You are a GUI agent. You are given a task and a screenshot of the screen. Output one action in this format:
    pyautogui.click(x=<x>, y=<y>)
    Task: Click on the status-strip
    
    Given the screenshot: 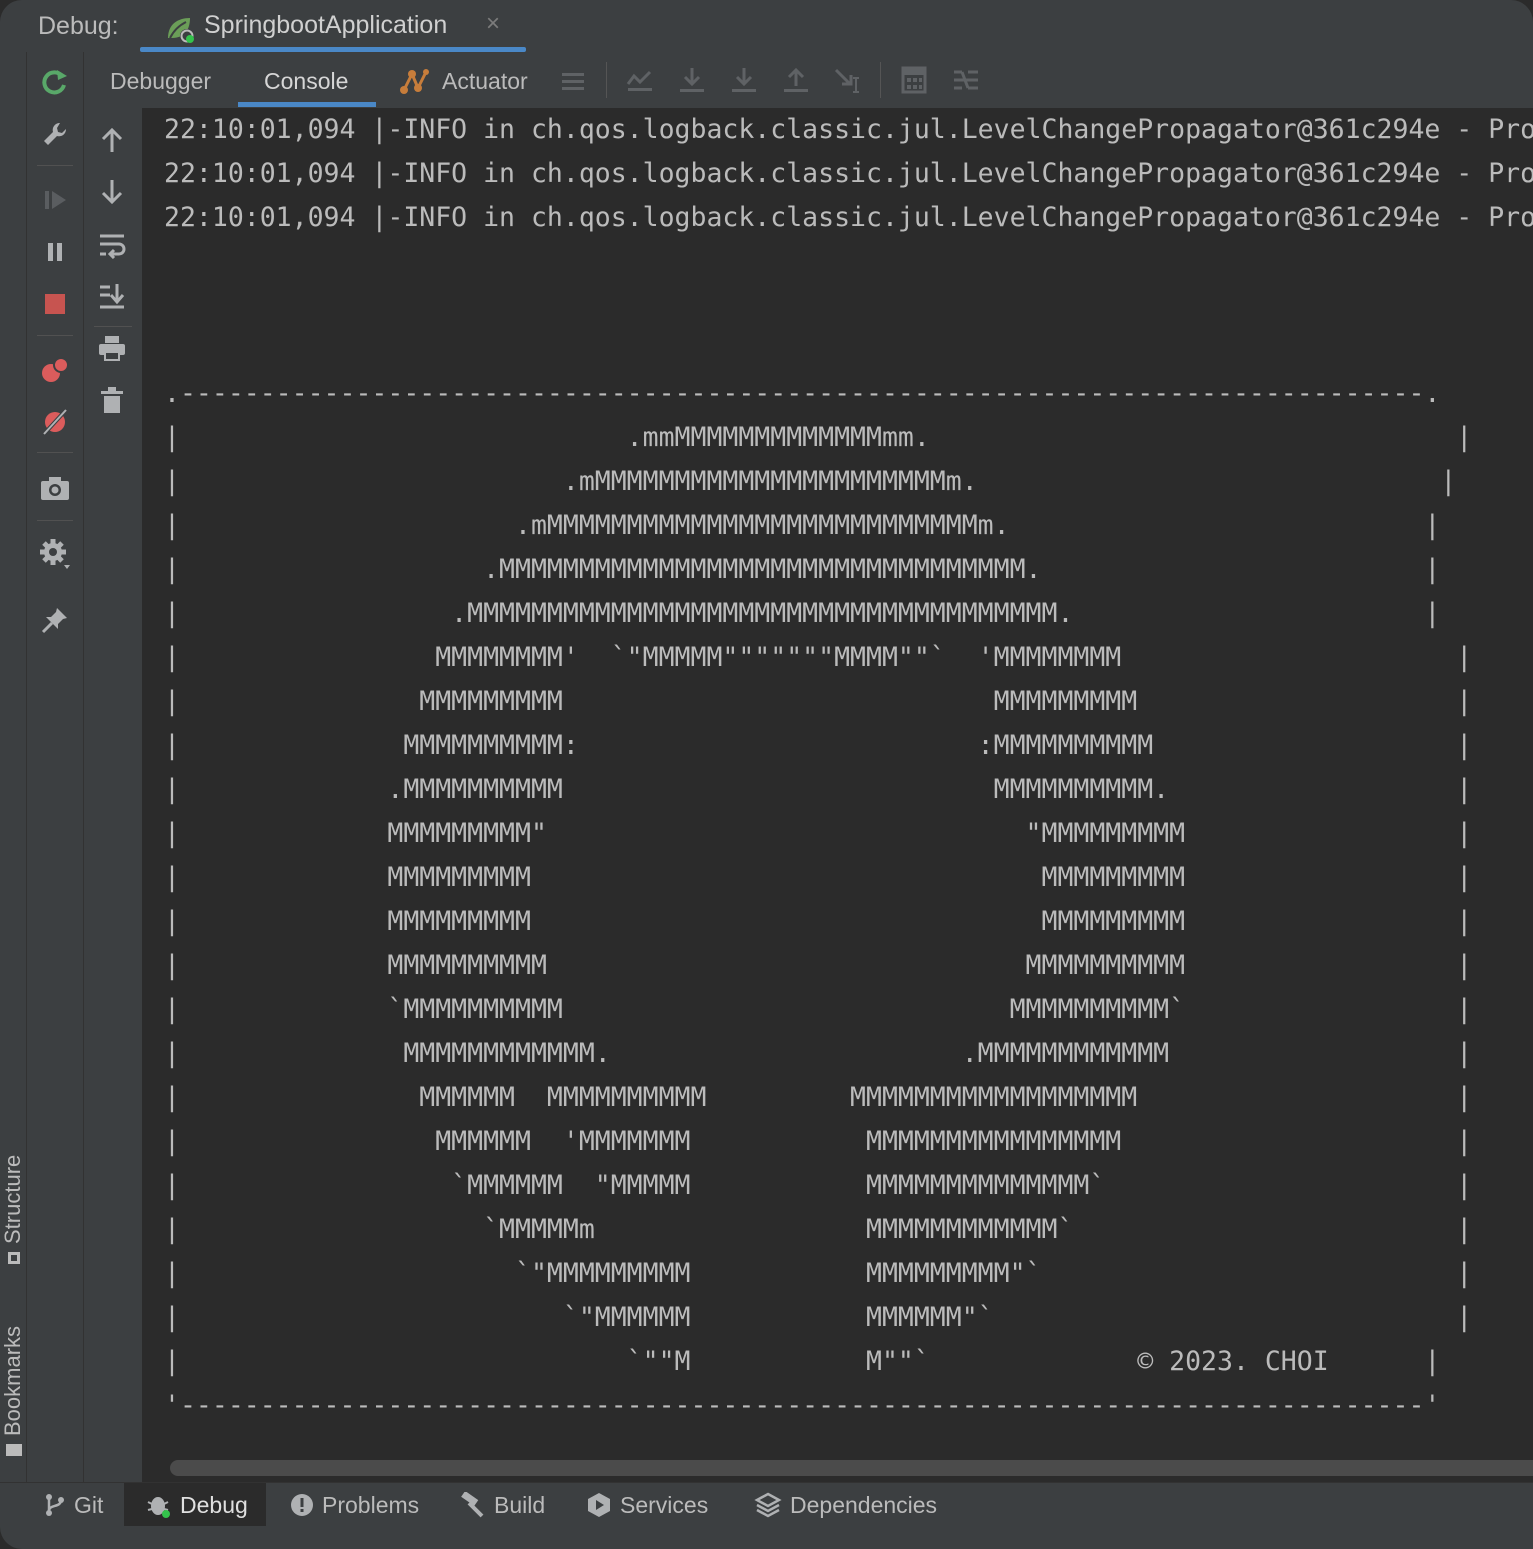 What is the action you would take?
    pyautogui.click(x=766, y=1537)
    